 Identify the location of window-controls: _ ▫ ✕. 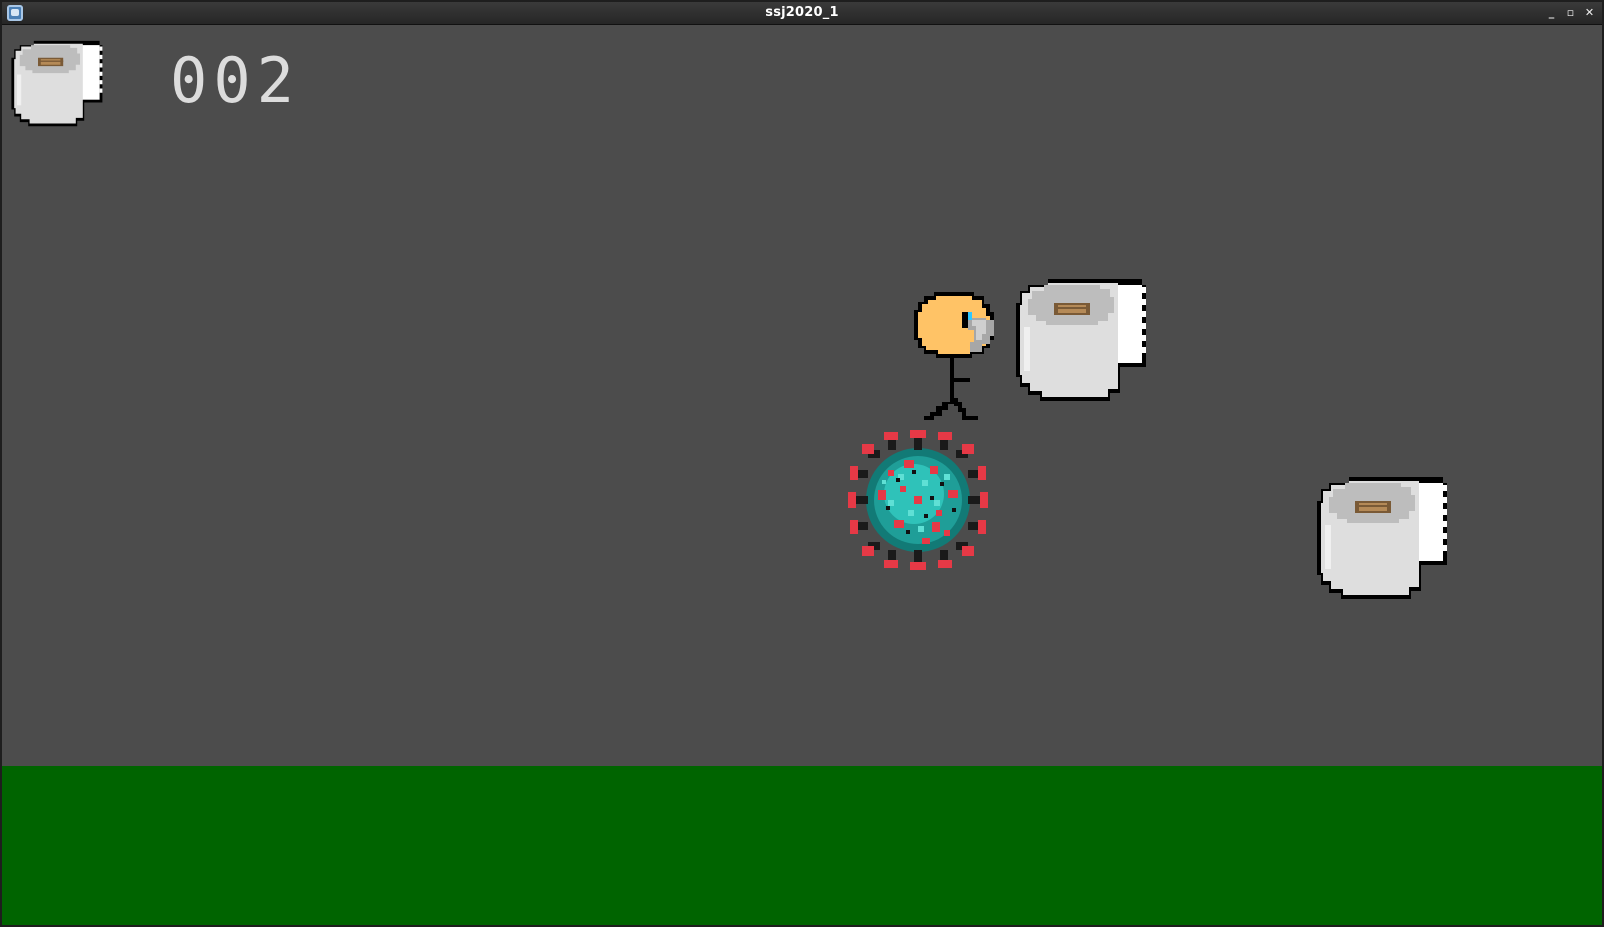
(1570, 13).